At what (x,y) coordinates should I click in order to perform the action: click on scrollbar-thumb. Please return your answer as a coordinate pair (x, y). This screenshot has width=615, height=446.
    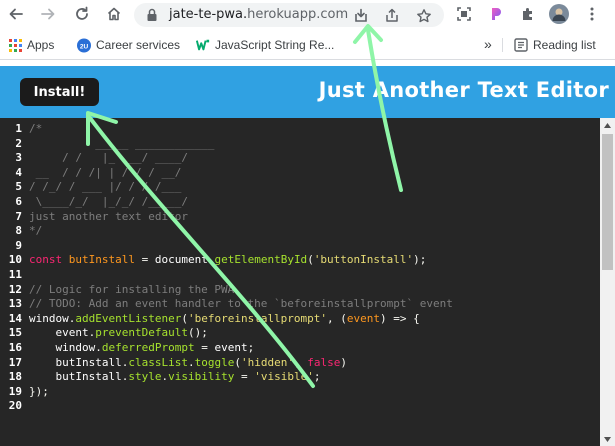
    Looking at the image, I should click on (607, 202).